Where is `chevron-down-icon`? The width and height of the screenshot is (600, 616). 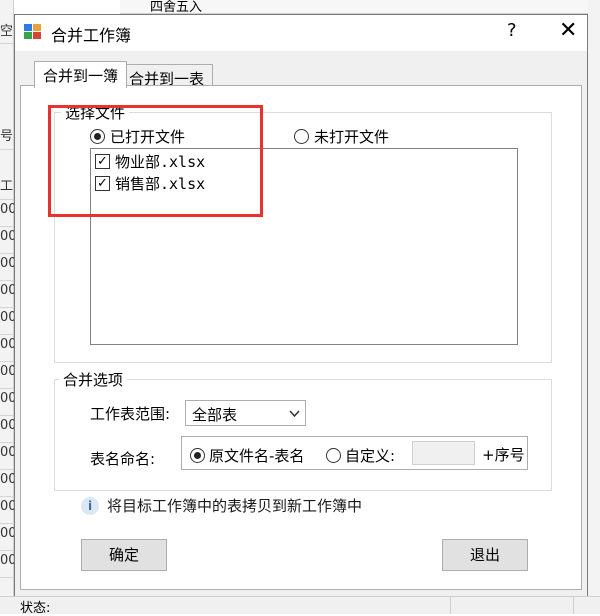
chevron-down-icon is located at coordinates (294, 414).